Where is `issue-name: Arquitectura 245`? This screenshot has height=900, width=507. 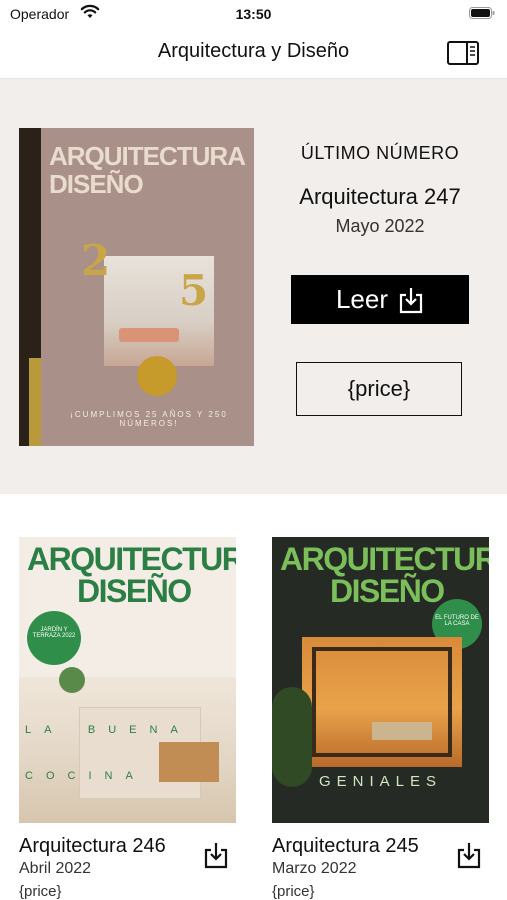
issue-name: Arquitectura 245 is located at coordinates (345, 846).